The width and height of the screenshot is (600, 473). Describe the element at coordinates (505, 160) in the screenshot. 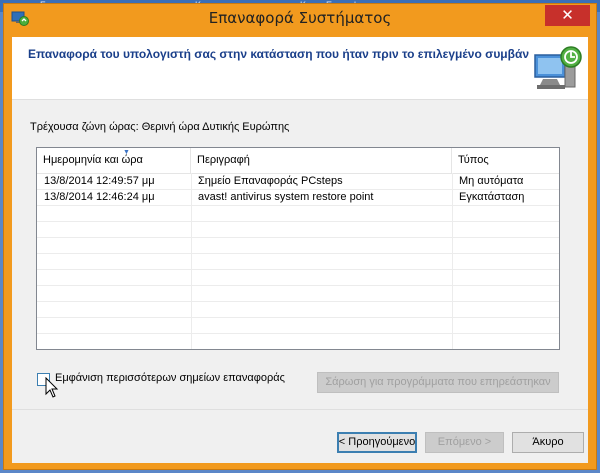

I see `column-header-type: Τύπος` at that location.